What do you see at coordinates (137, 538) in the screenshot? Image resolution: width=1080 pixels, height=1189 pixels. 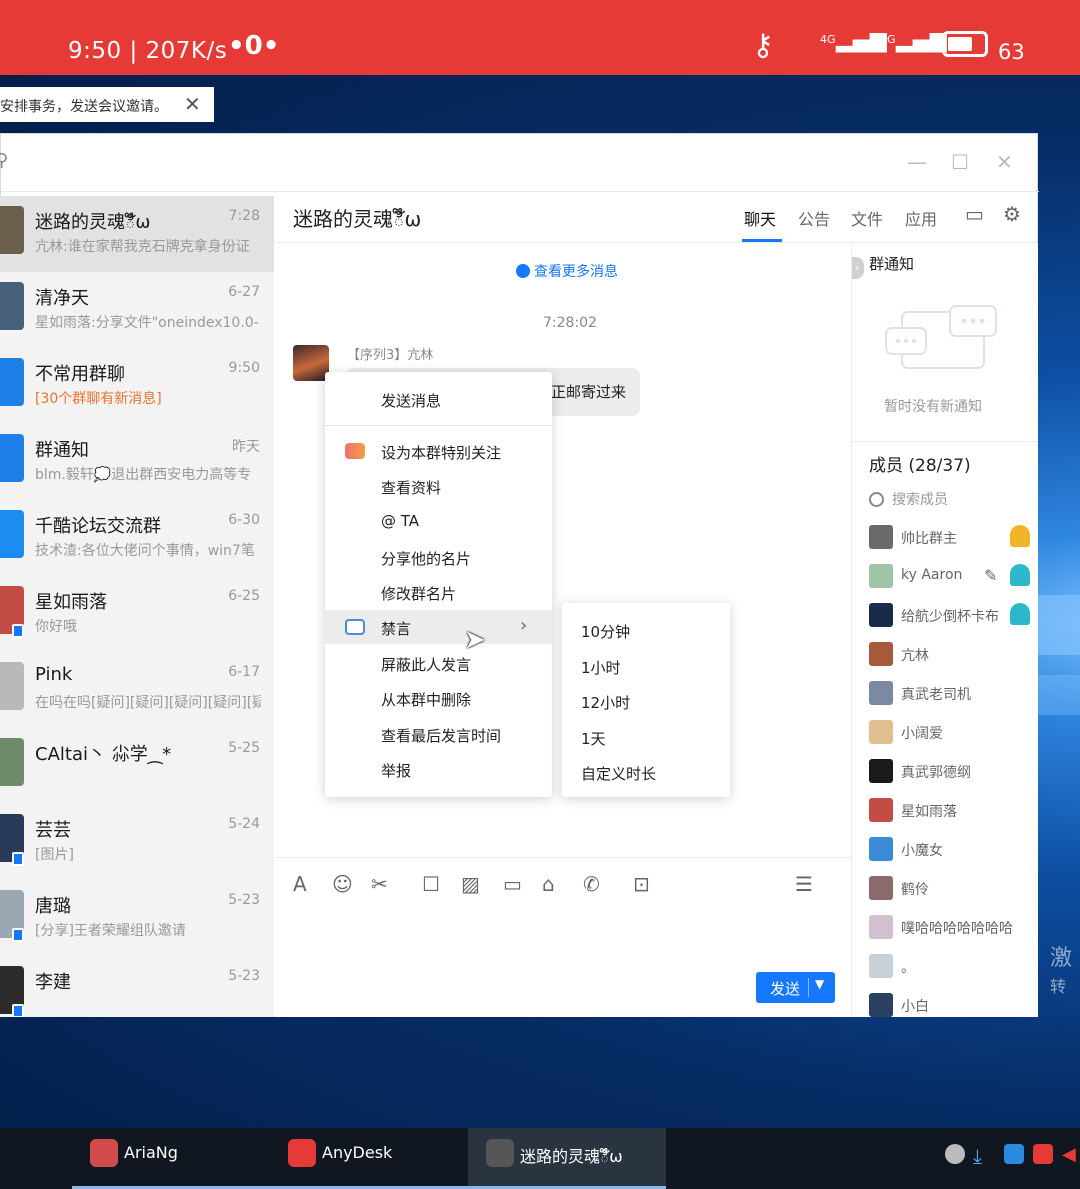 I see `session-item: 千酷论坛交流群 6-30 技术渣:各位大佬问个事情，win7笔` at bounding box center [137, 538].